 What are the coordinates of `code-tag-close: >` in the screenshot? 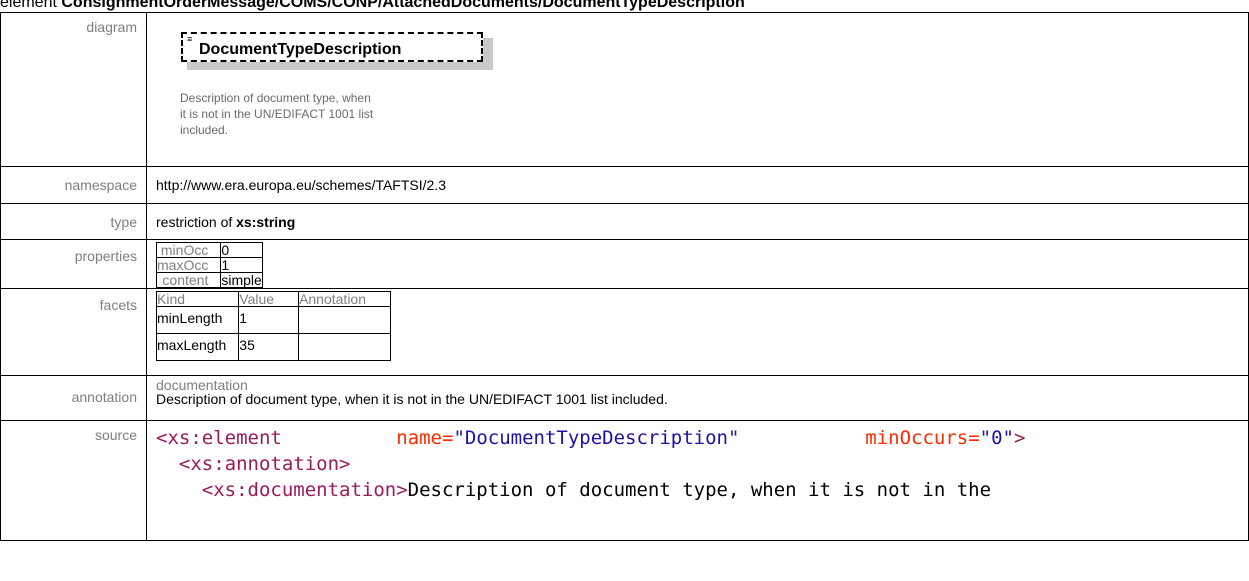 It's located at (1019, 438).